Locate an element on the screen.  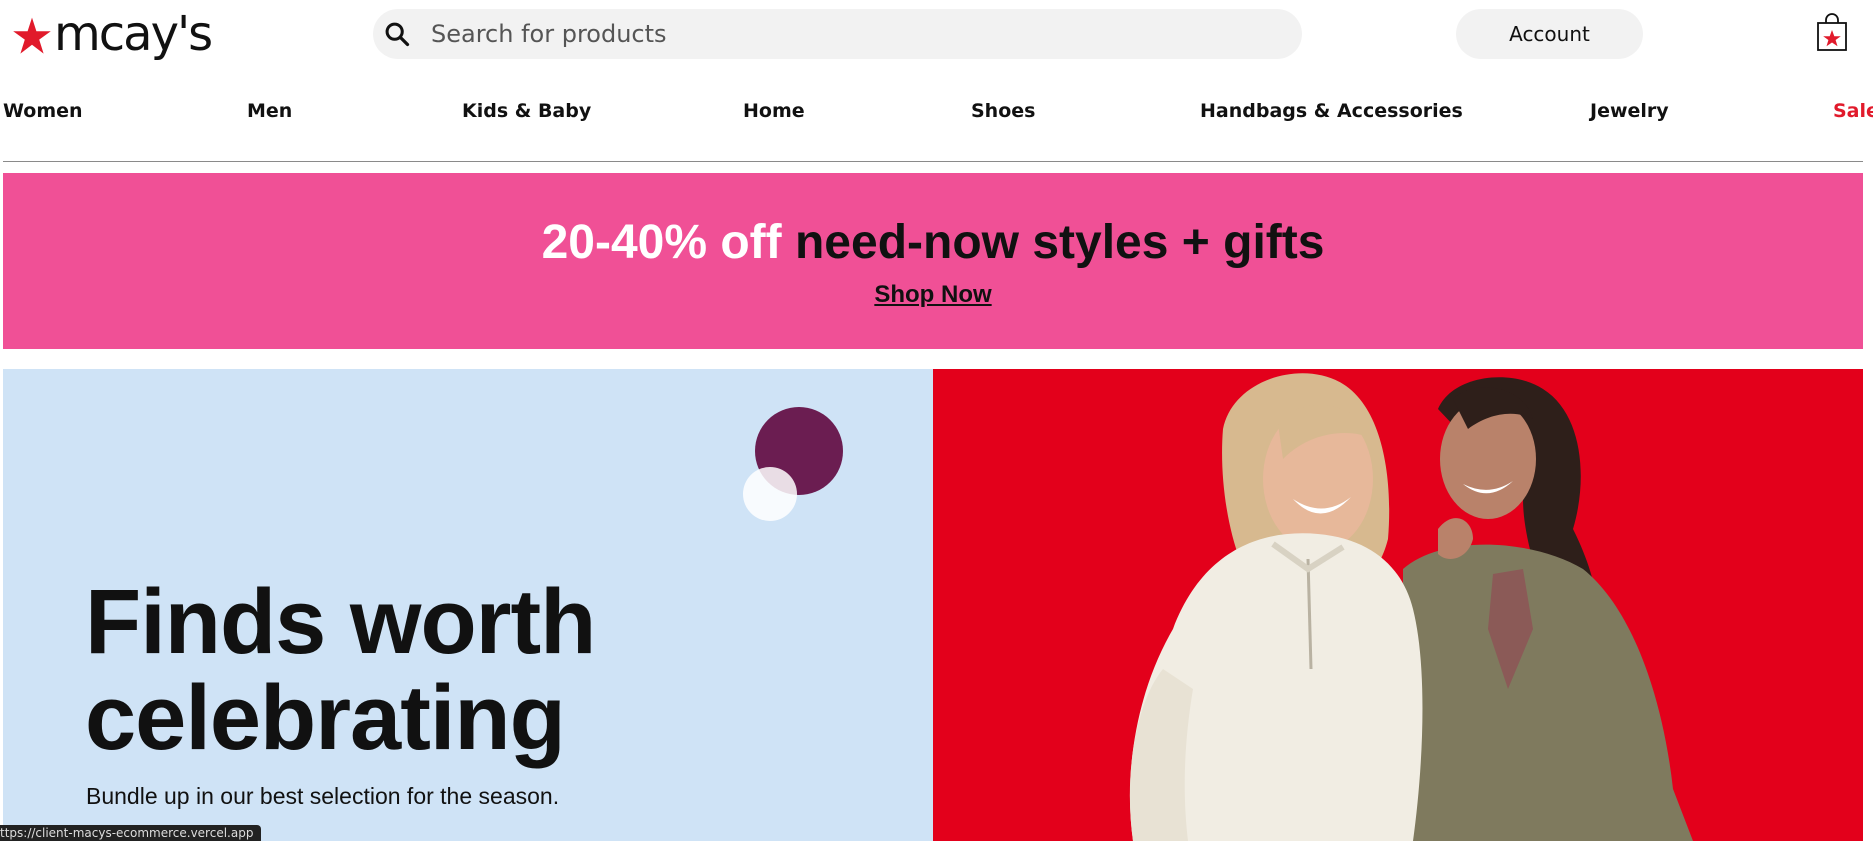
status-bar-url: ttps://client-macys-ecommerce.vercel.app is located at coordinates (131, 833).